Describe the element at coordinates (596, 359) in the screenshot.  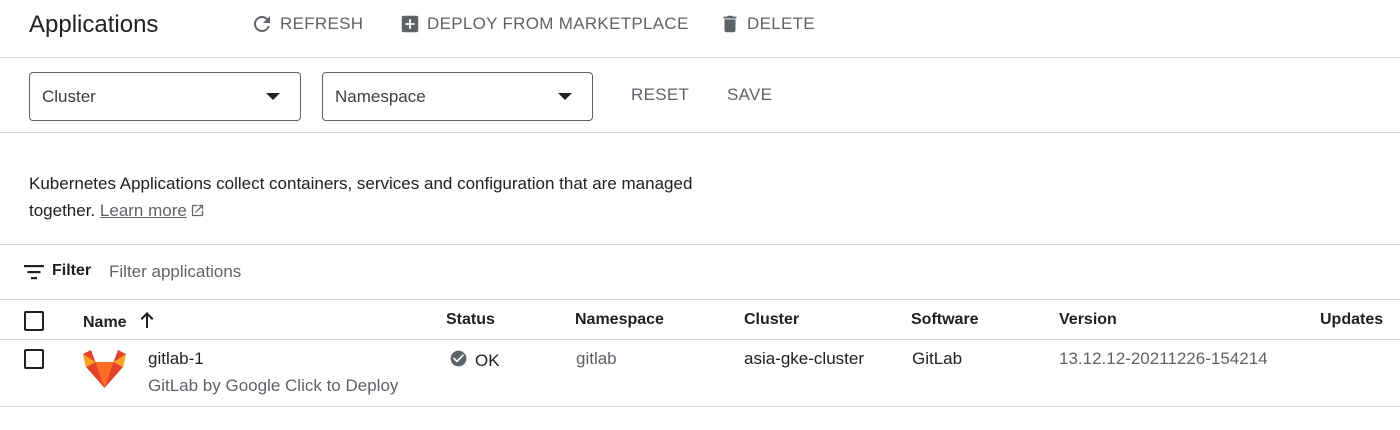
I see `namespace-link: gitlab` at that location.